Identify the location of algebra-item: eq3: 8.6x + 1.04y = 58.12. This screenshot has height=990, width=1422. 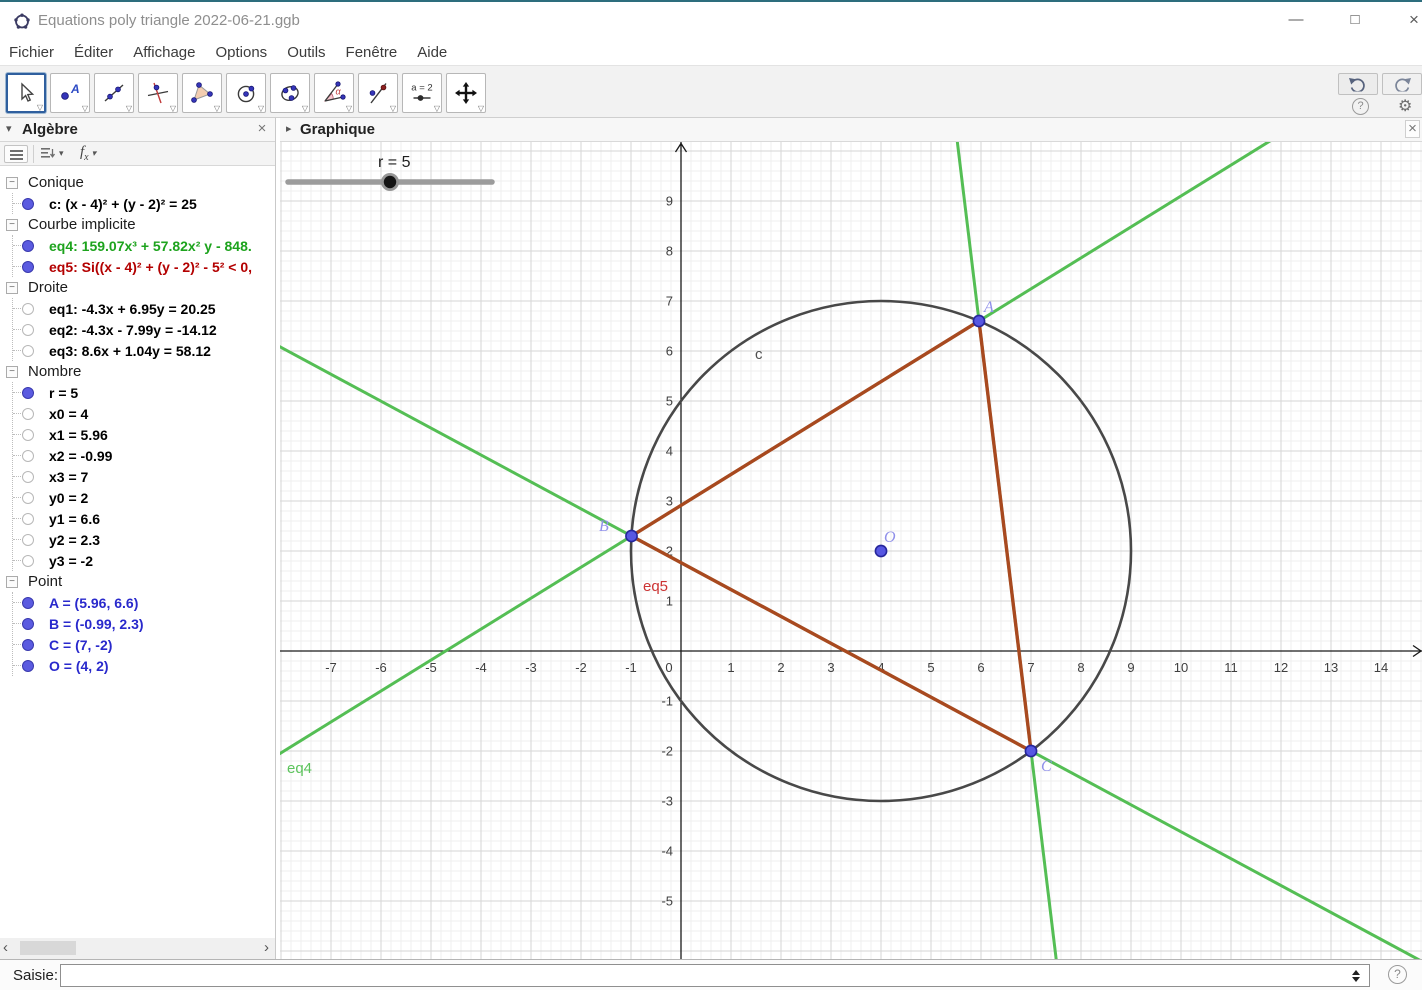
(144, 350).